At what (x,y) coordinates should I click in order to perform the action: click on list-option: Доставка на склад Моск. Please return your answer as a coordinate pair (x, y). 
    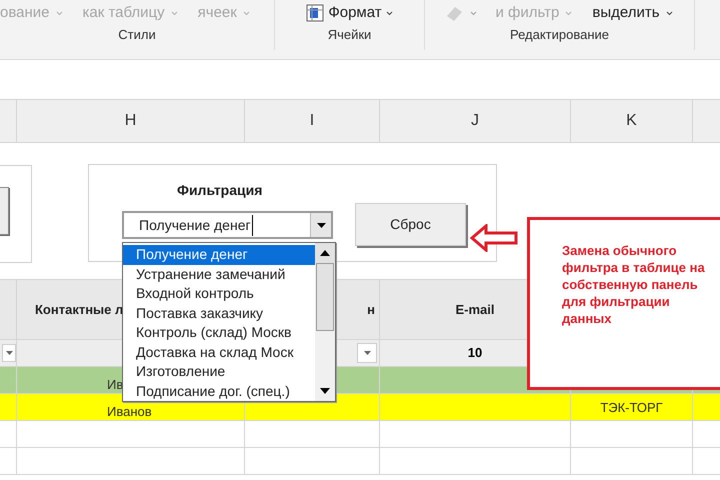
    Looking at the image, I should click on (219, 352).